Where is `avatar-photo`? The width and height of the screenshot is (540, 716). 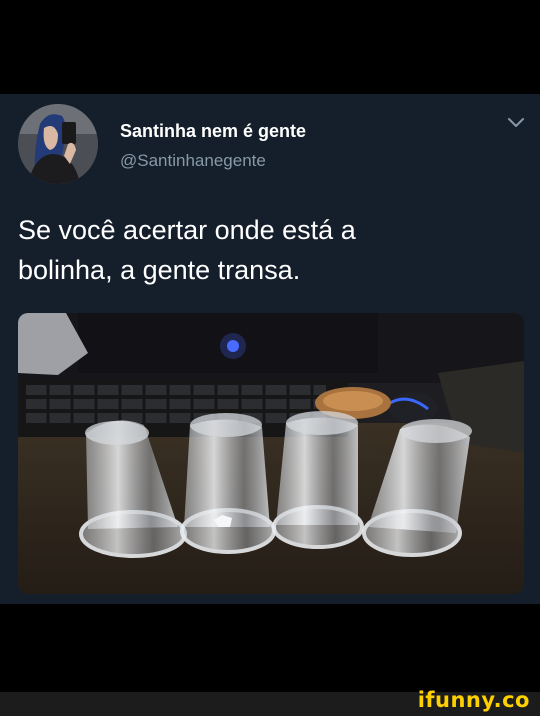
avatar-photo is located at coordinates (58, 144).